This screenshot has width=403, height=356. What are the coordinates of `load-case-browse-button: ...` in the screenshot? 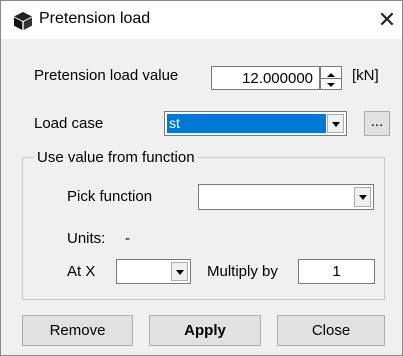 It's located at (377, 123).